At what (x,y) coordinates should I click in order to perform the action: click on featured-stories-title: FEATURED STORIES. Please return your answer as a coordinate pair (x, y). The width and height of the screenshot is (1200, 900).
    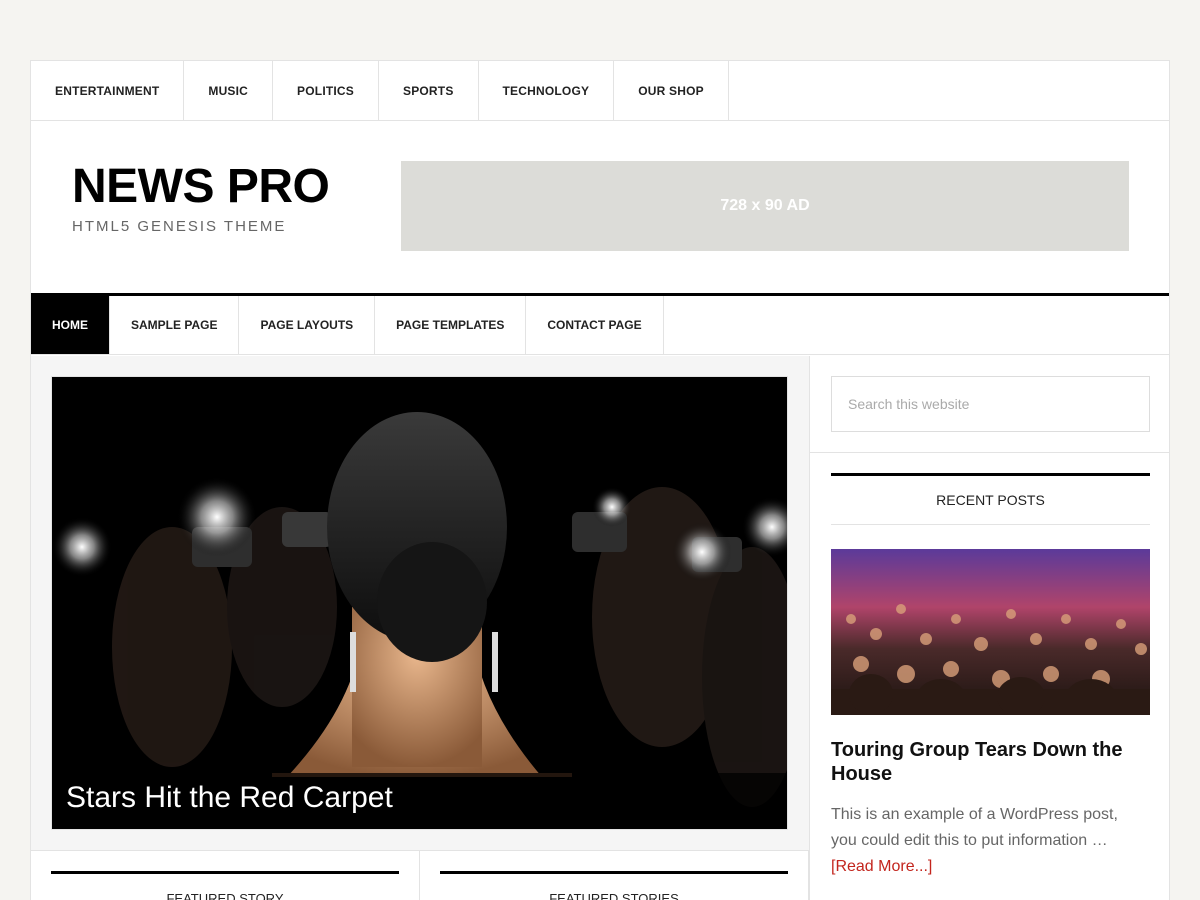
    Looking at the image, I should click on (614, 895).